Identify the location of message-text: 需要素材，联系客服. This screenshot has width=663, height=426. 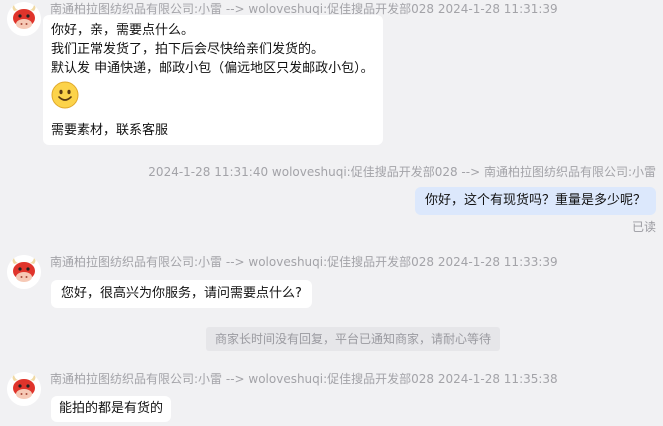
(110, 130).